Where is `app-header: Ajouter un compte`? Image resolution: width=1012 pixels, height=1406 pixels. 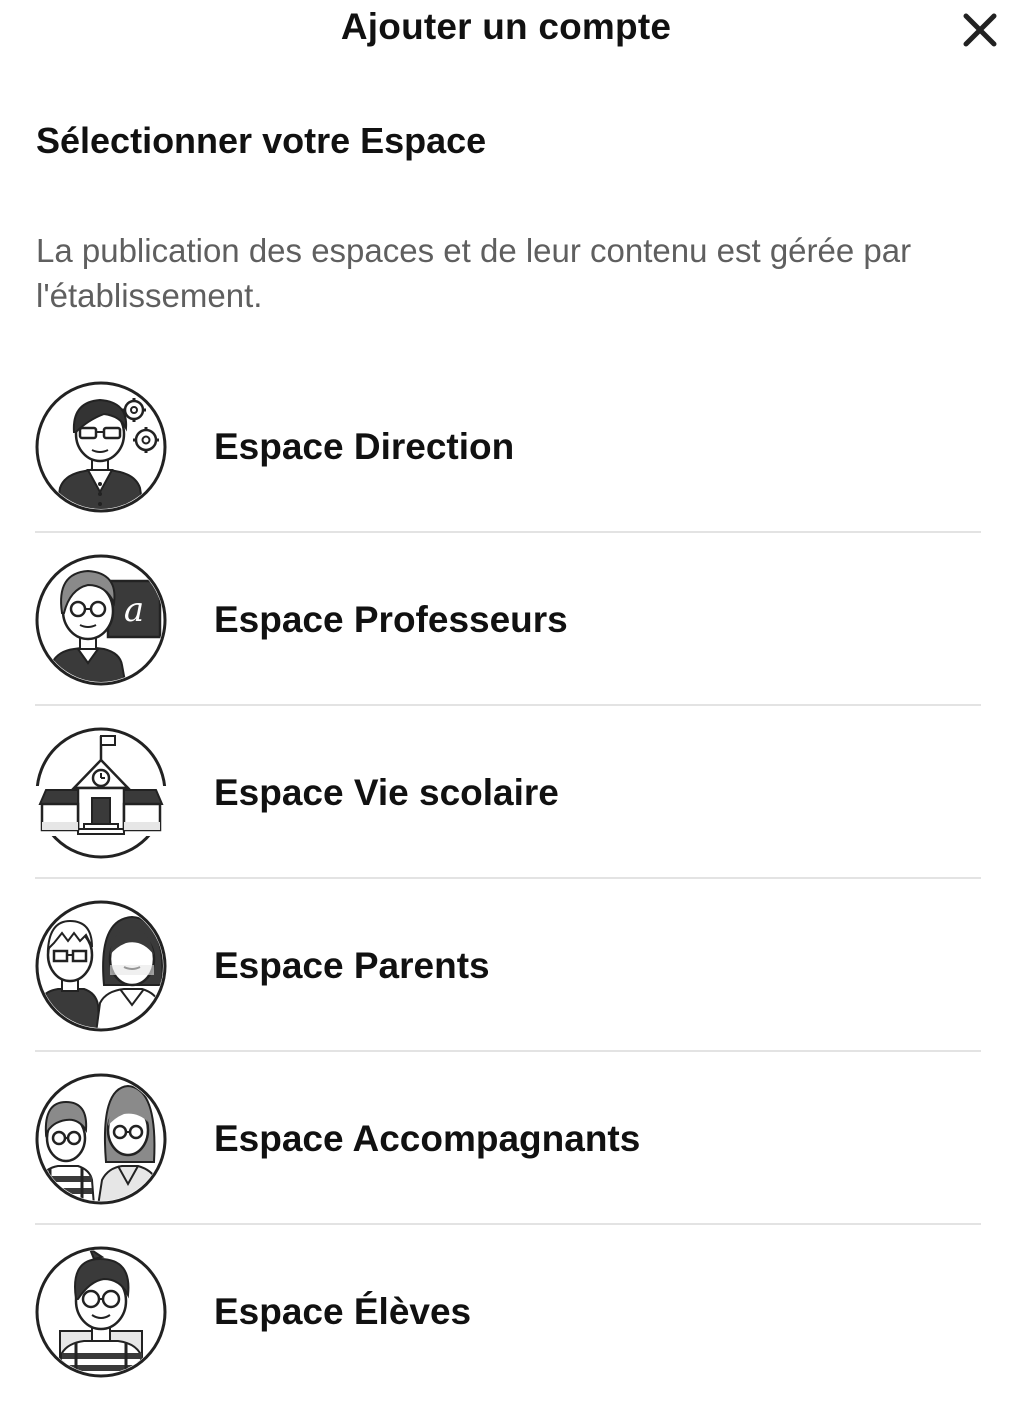
app-header: Ajouter un compte is located at coordinates (506, 30).